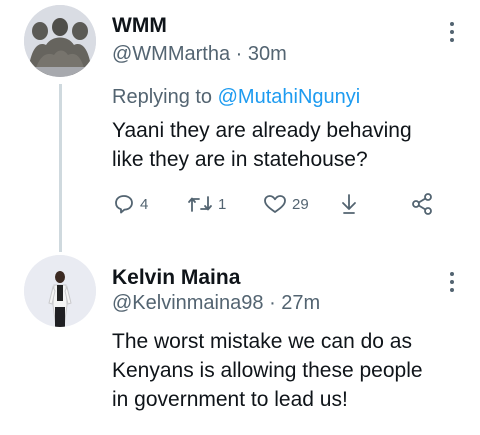  I want to click on retweet-count: 1, so click(222, 204).